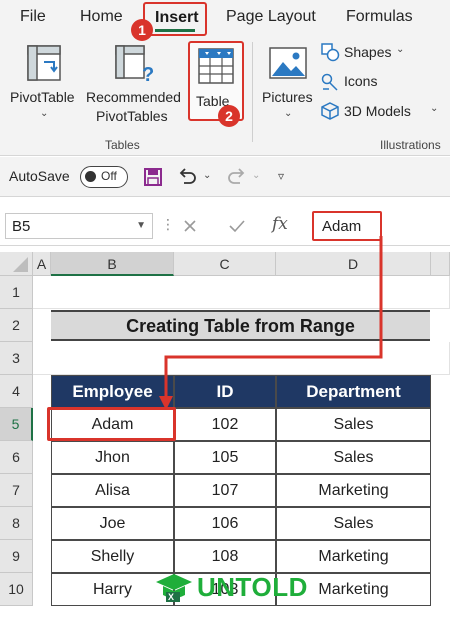 Image resolution: width=450 pixels, height=622 pixels. What do you see at coordinates (112, 264) in the screenshot?
I see `column-header-b: B` at bounding box center [112, 264].